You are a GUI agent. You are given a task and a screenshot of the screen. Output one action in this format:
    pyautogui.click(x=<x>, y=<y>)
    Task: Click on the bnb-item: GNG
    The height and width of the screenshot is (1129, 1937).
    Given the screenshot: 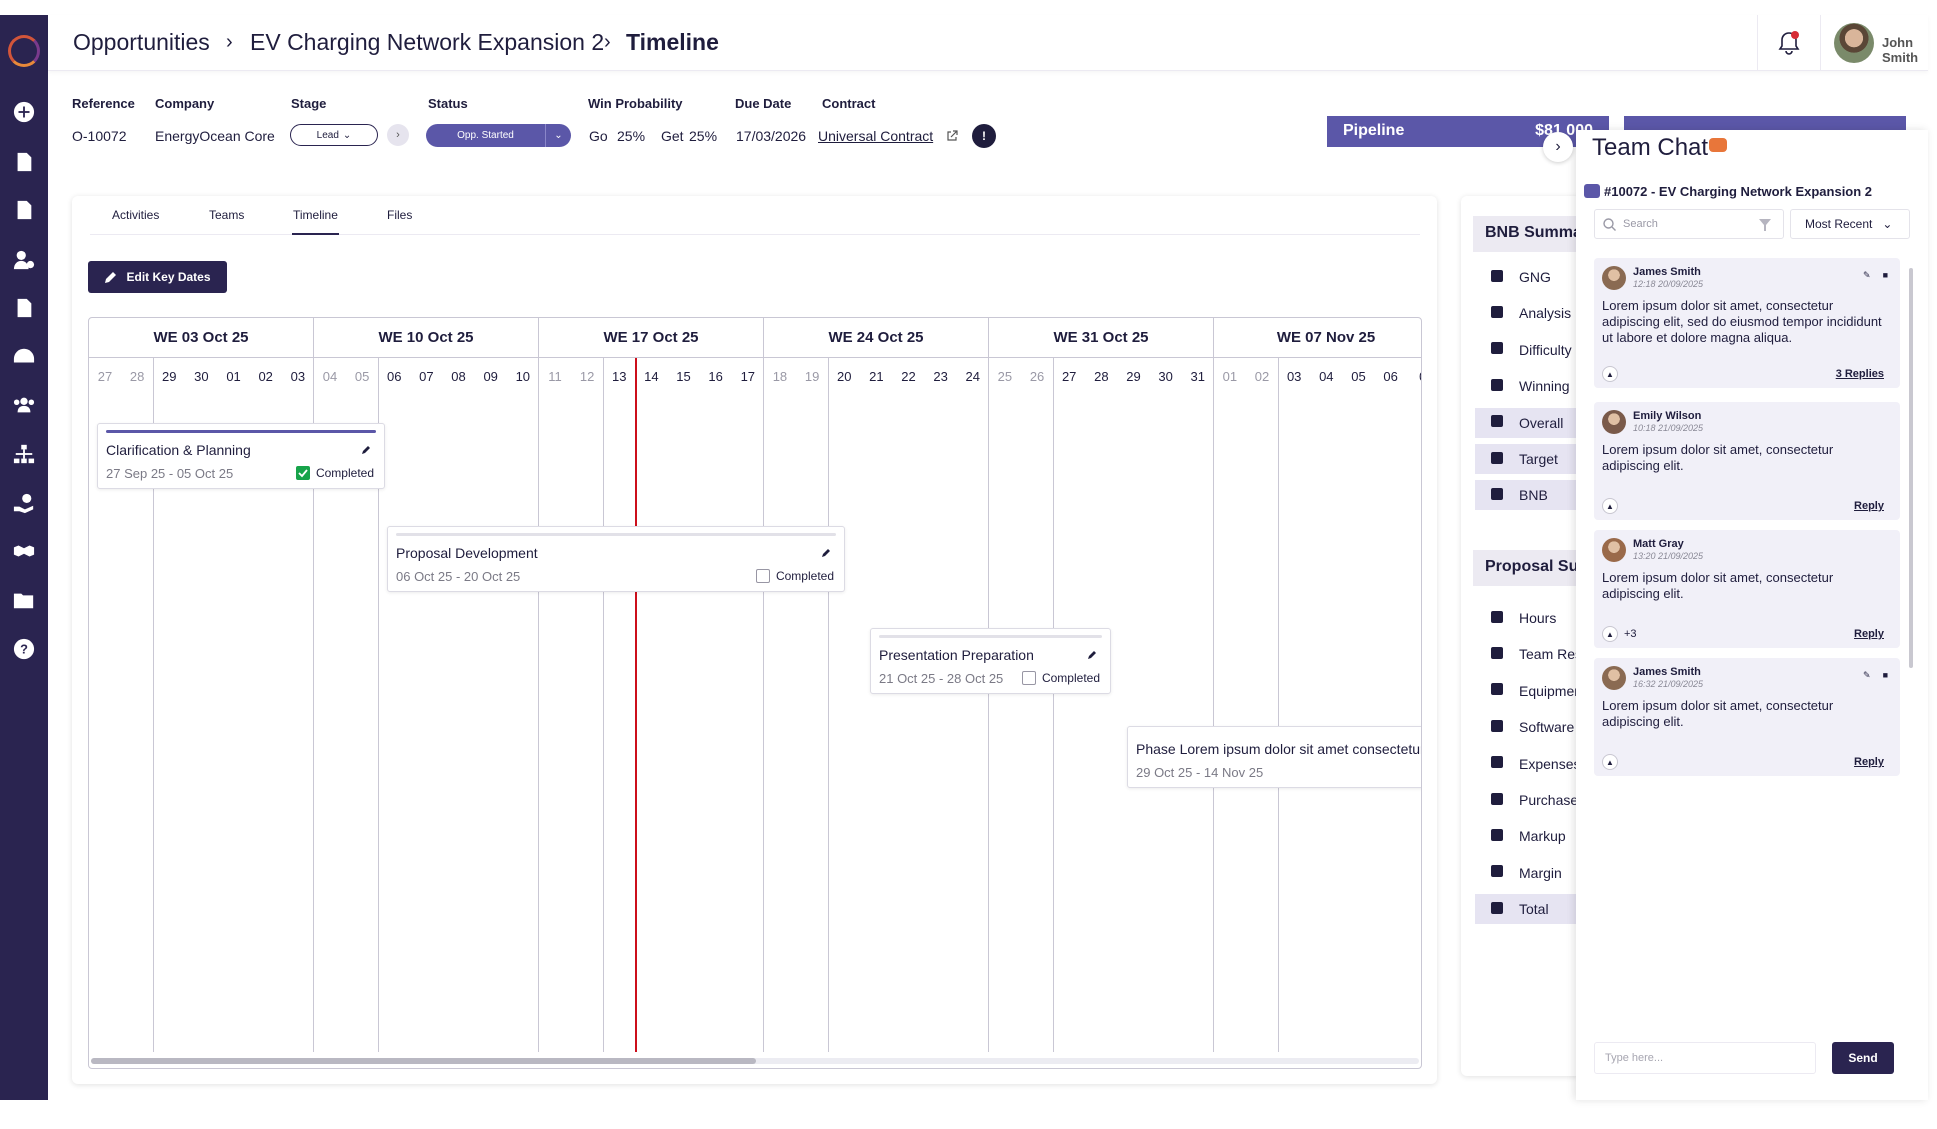 What is the action you would take?
    pyautogui.click(x=1528, y=277)
    